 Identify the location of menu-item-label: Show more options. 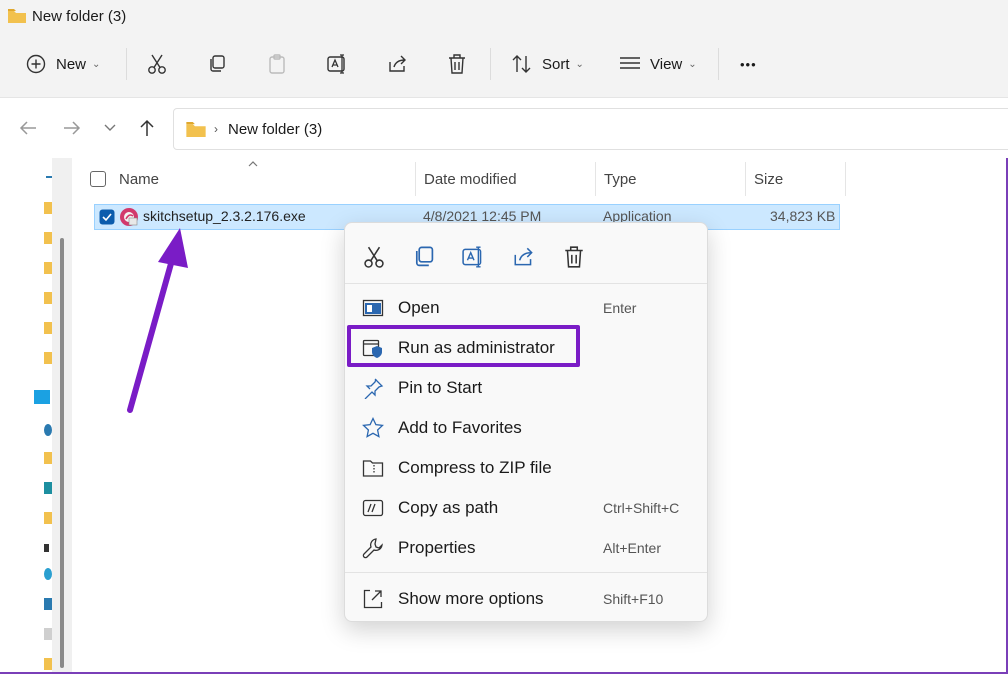
(471, 598).